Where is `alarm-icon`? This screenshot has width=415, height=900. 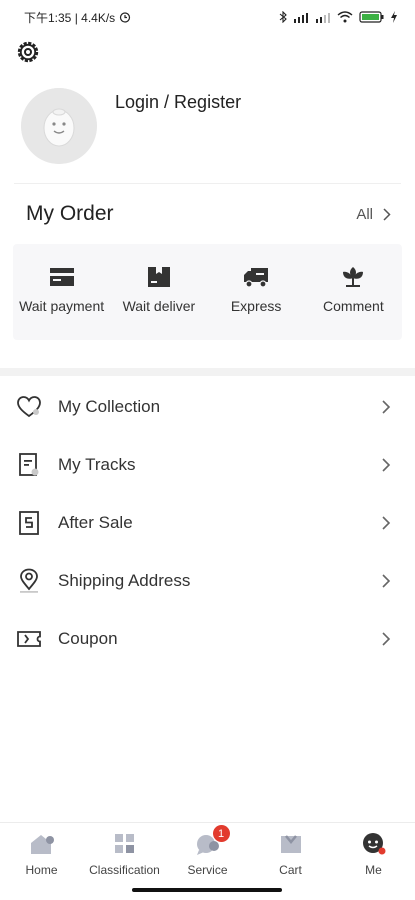 alarm-icon is located at coordinates (125, 17).